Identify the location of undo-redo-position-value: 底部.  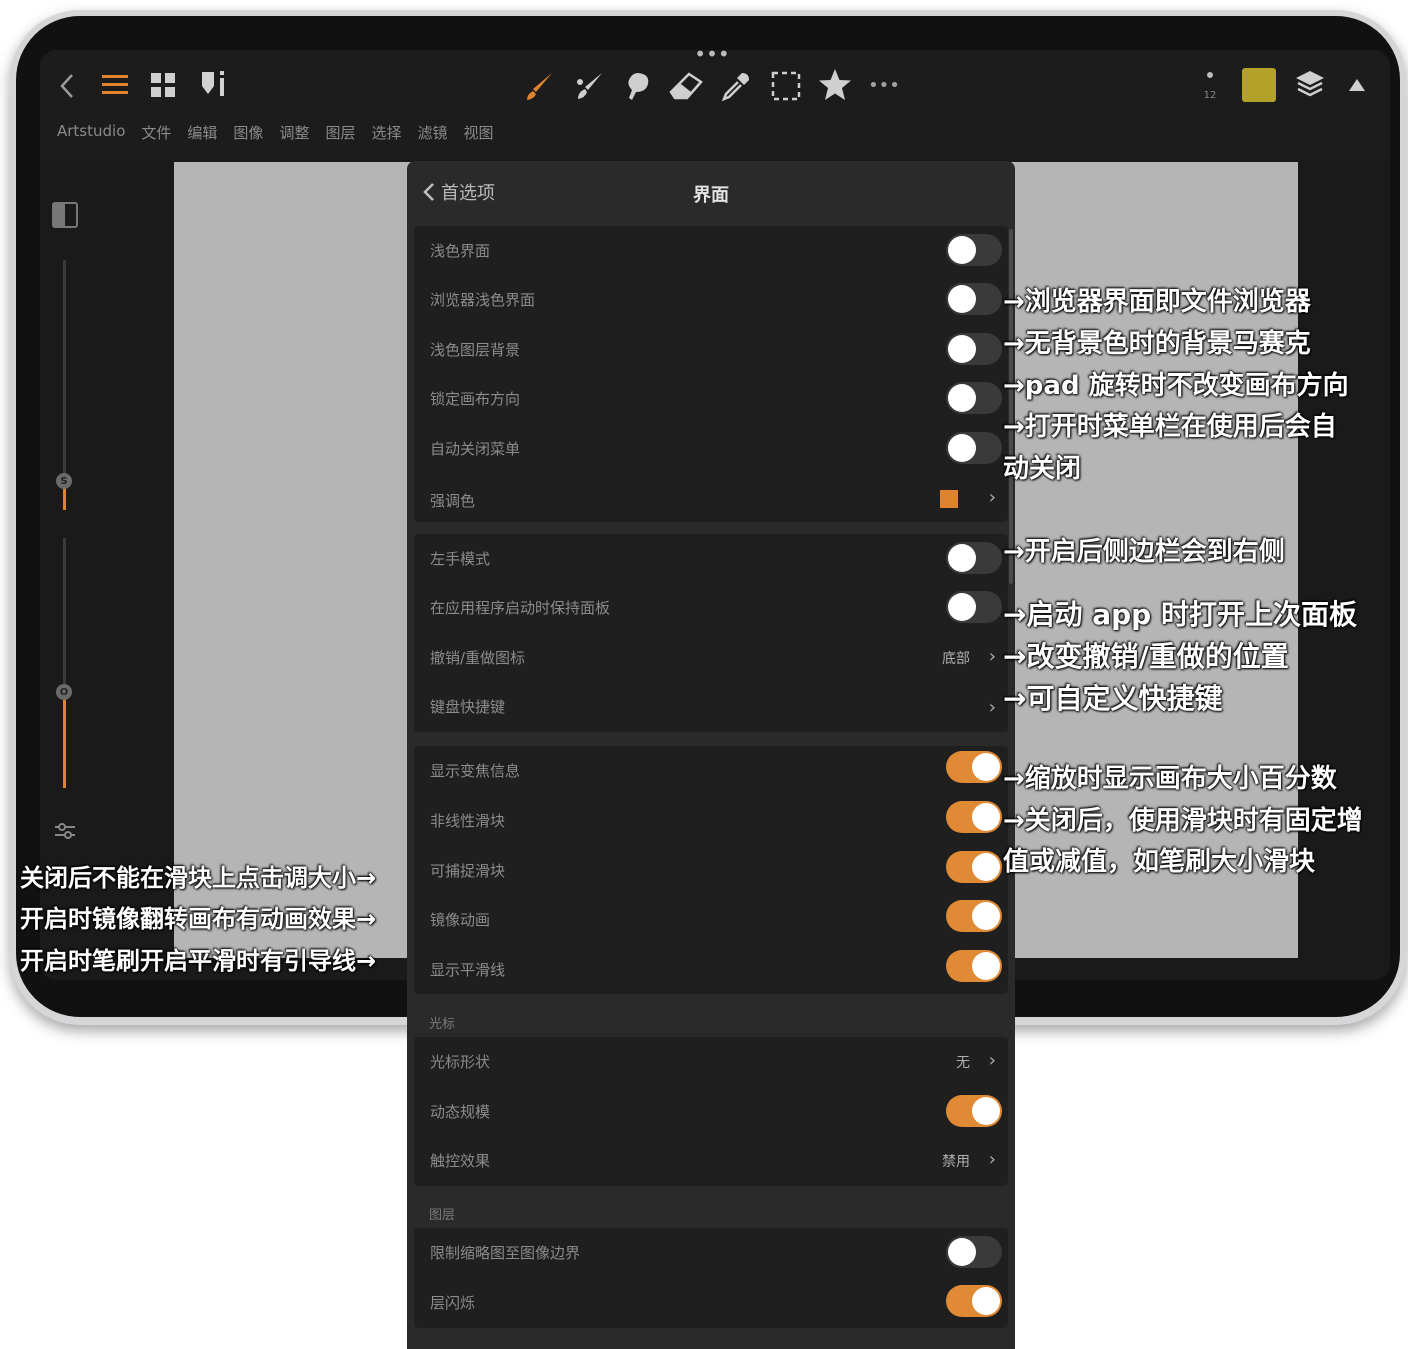
(956, 659).